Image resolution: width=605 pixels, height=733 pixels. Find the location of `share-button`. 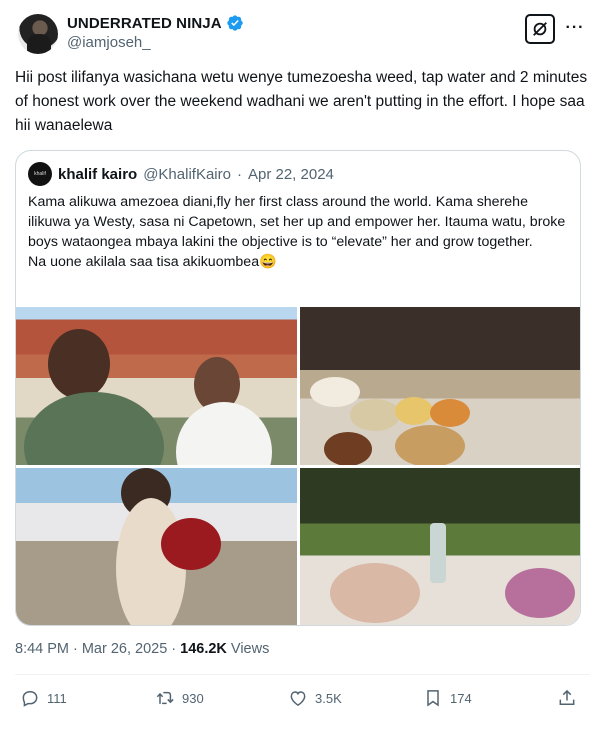

share-button is located at coordinates (567, 698).